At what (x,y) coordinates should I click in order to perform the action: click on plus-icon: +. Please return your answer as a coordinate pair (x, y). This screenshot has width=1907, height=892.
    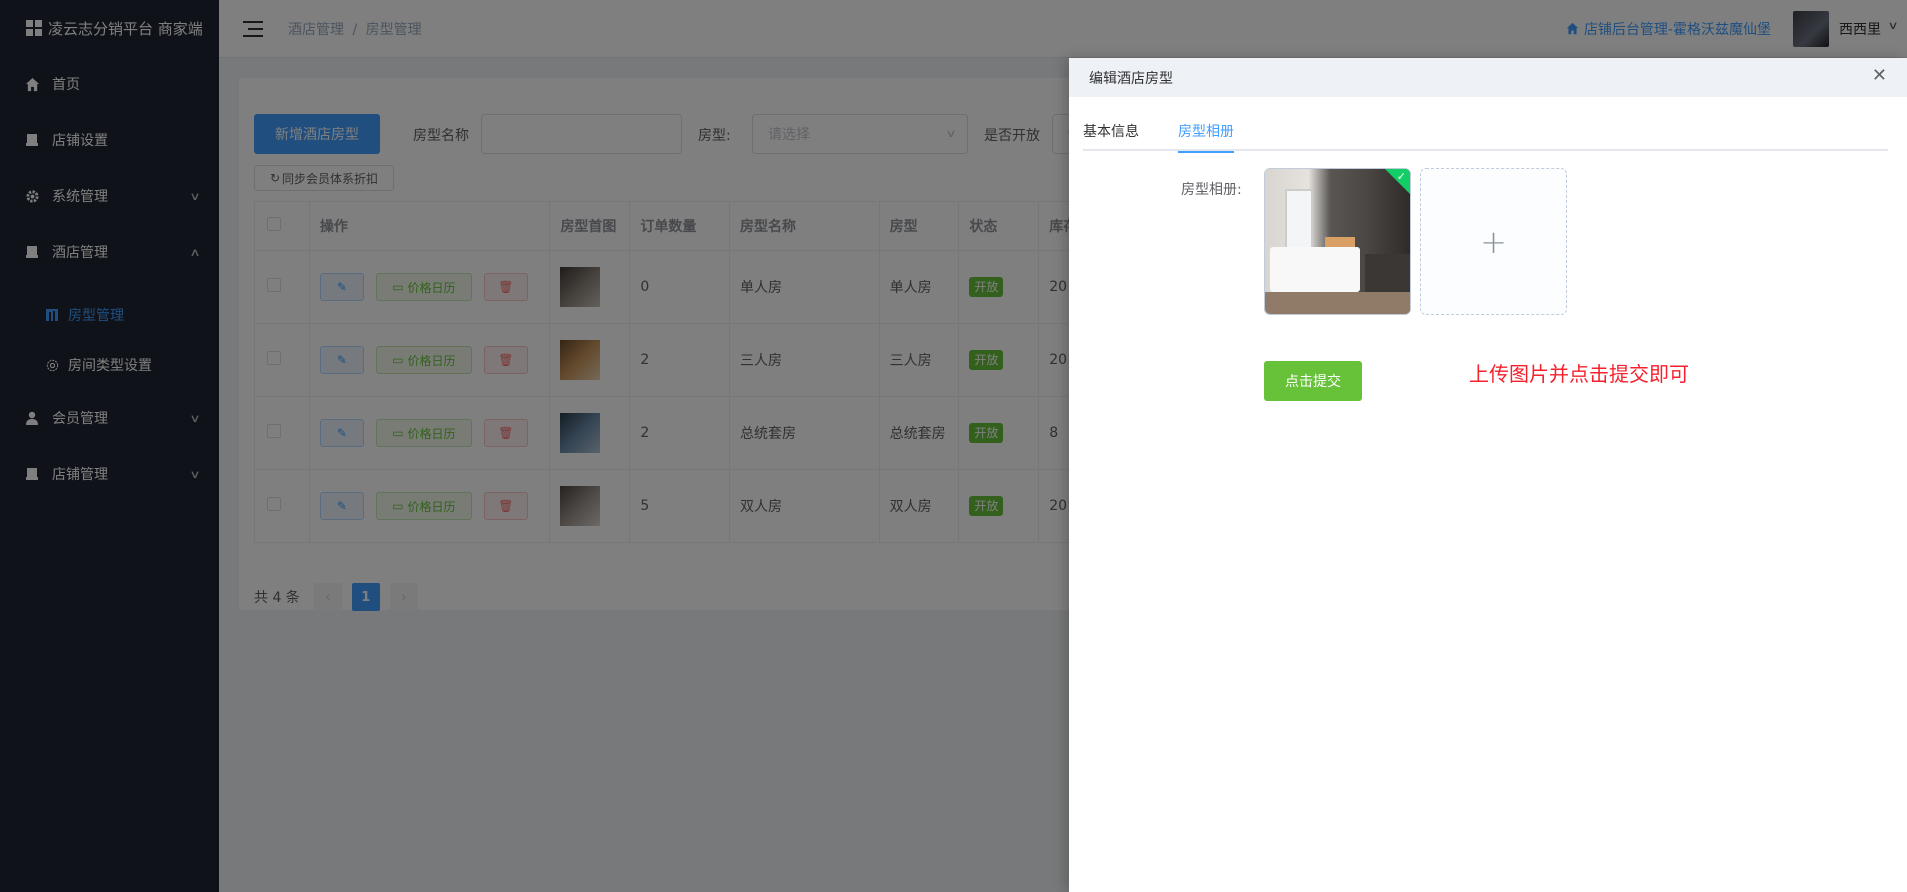
    Looking at the image, I should click on (1493, 241).